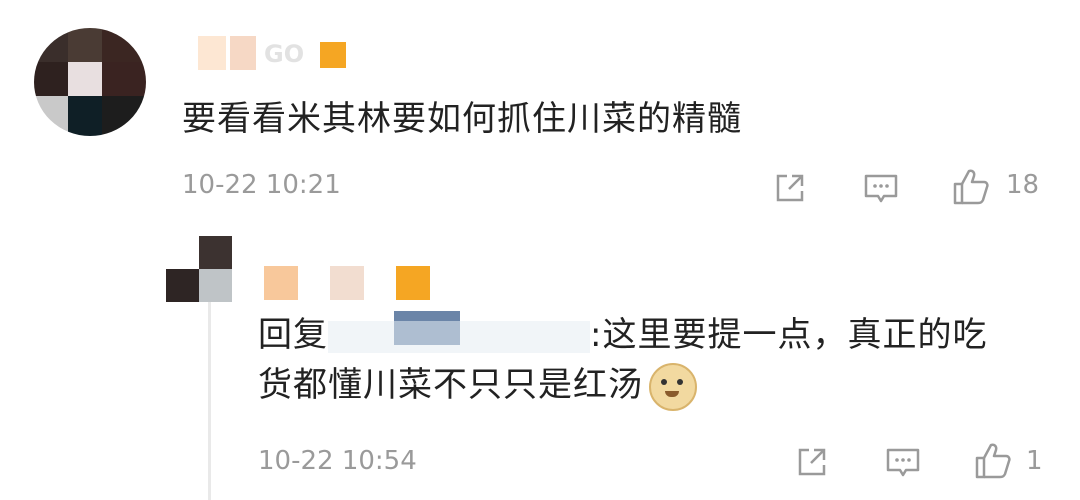  Describe the element at coordinates (462, 119) in the screenshot. I see `comment-text: 要看看米其林要如何抓住川菜的精髓` at that location.